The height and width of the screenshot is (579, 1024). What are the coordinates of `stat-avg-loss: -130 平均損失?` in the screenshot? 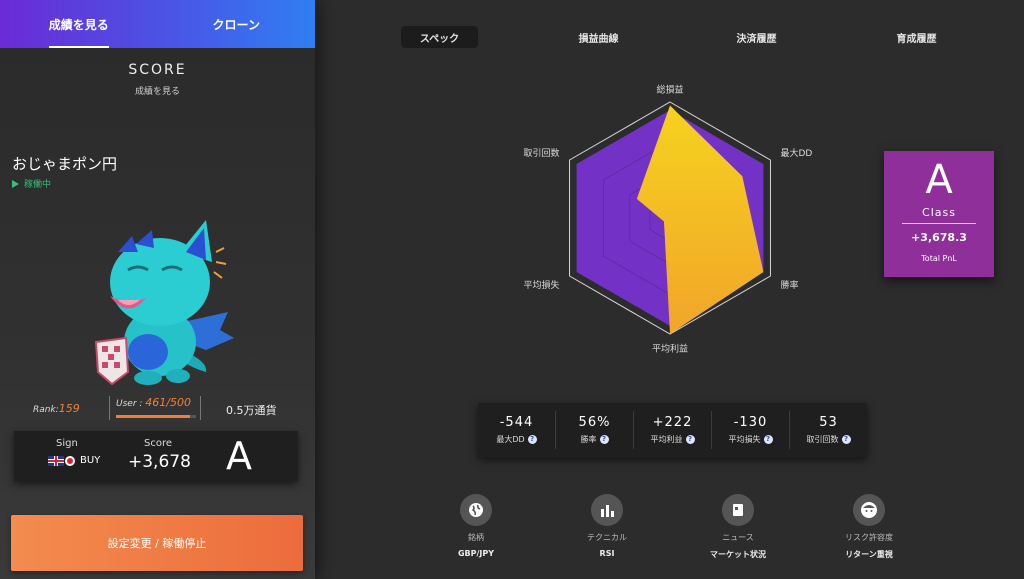 It's located at (750, 430).